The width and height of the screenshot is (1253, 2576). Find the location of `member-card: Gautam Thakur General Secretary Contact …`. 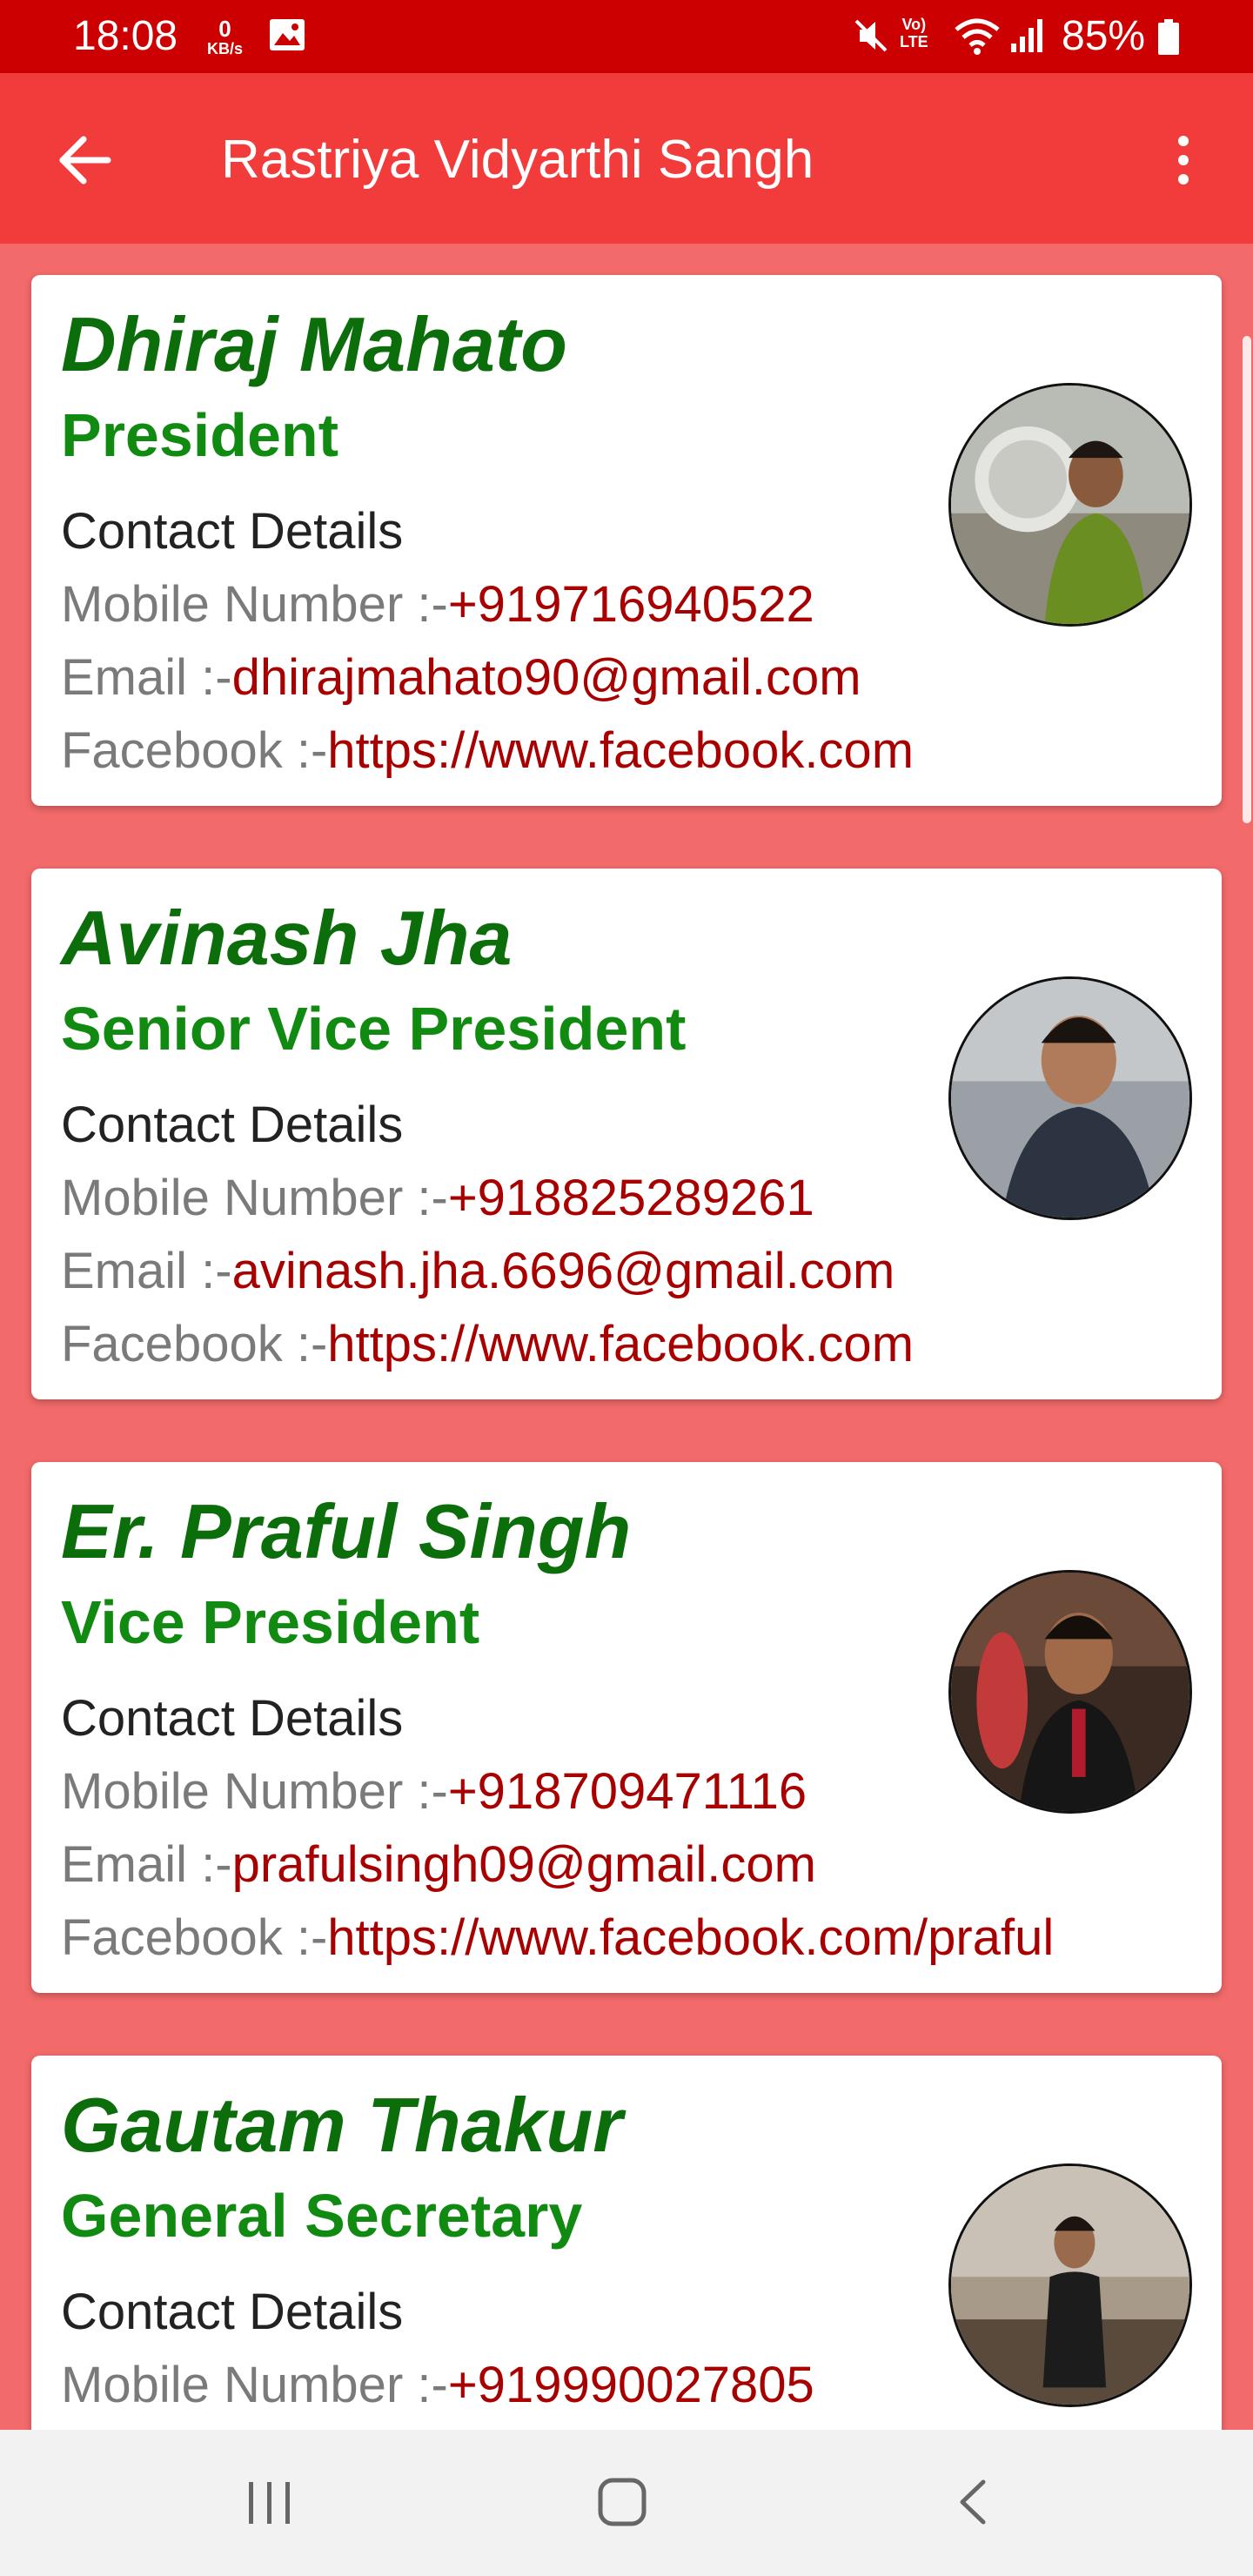

member-card: Gautam Thakur General Secretary Contact … is located at coordinates (626, 2243).